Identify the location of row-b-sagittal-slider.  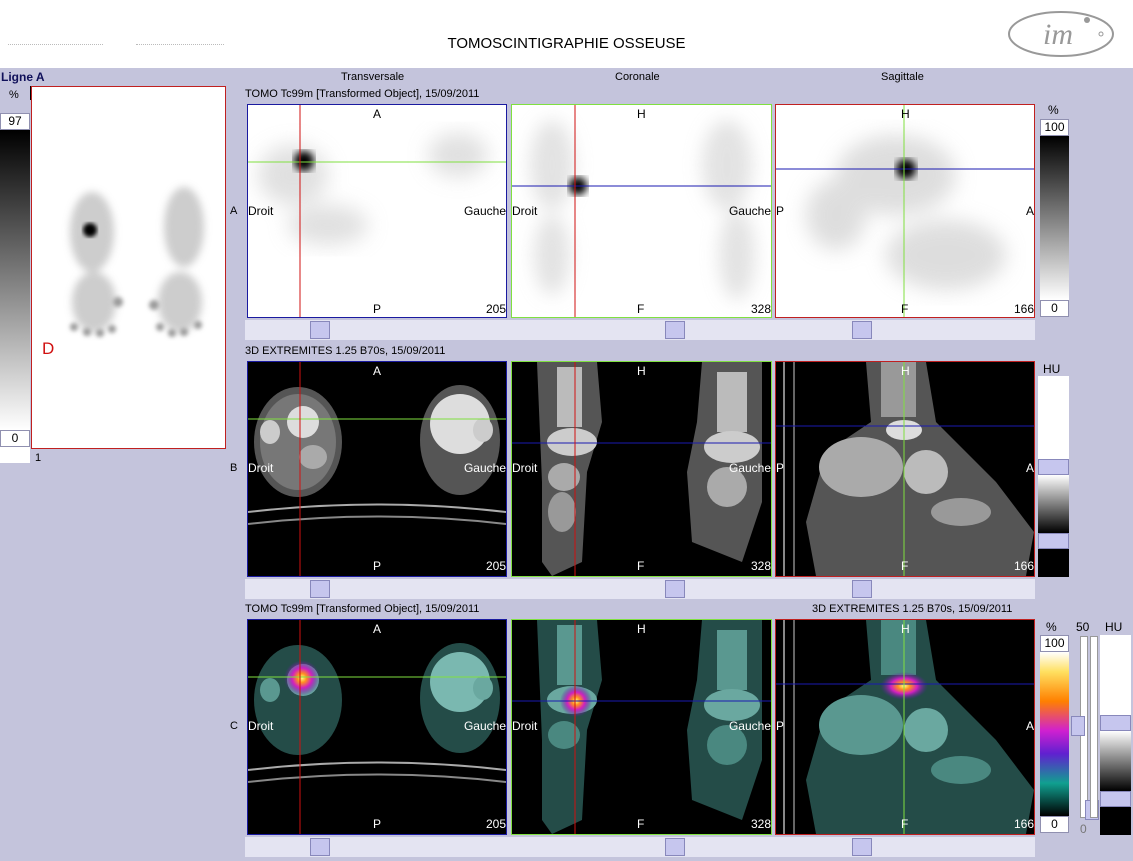
(862, 589).